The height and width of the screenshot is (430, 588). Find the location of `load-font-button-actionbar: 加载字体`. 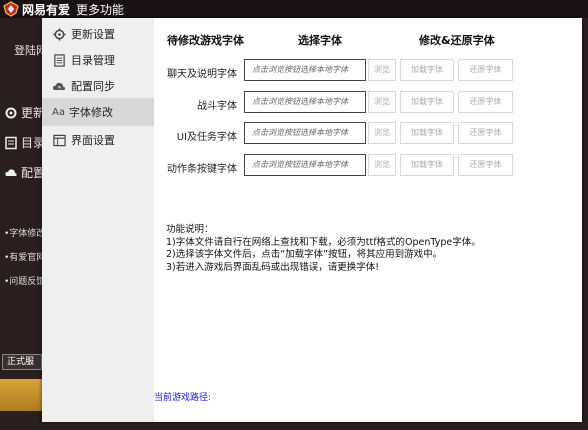

load-font-button-actionbar: 加载字体 is located at coordinates (427, 165).